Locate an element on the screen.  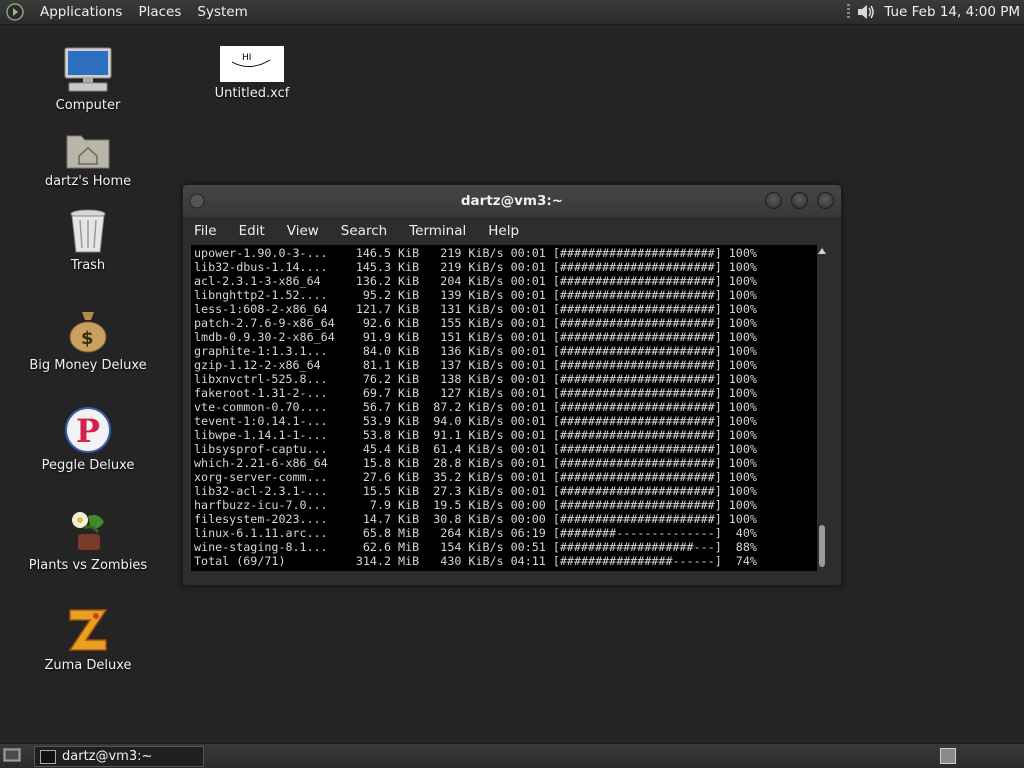
svg-text: P is located at coordinates (88, 431).